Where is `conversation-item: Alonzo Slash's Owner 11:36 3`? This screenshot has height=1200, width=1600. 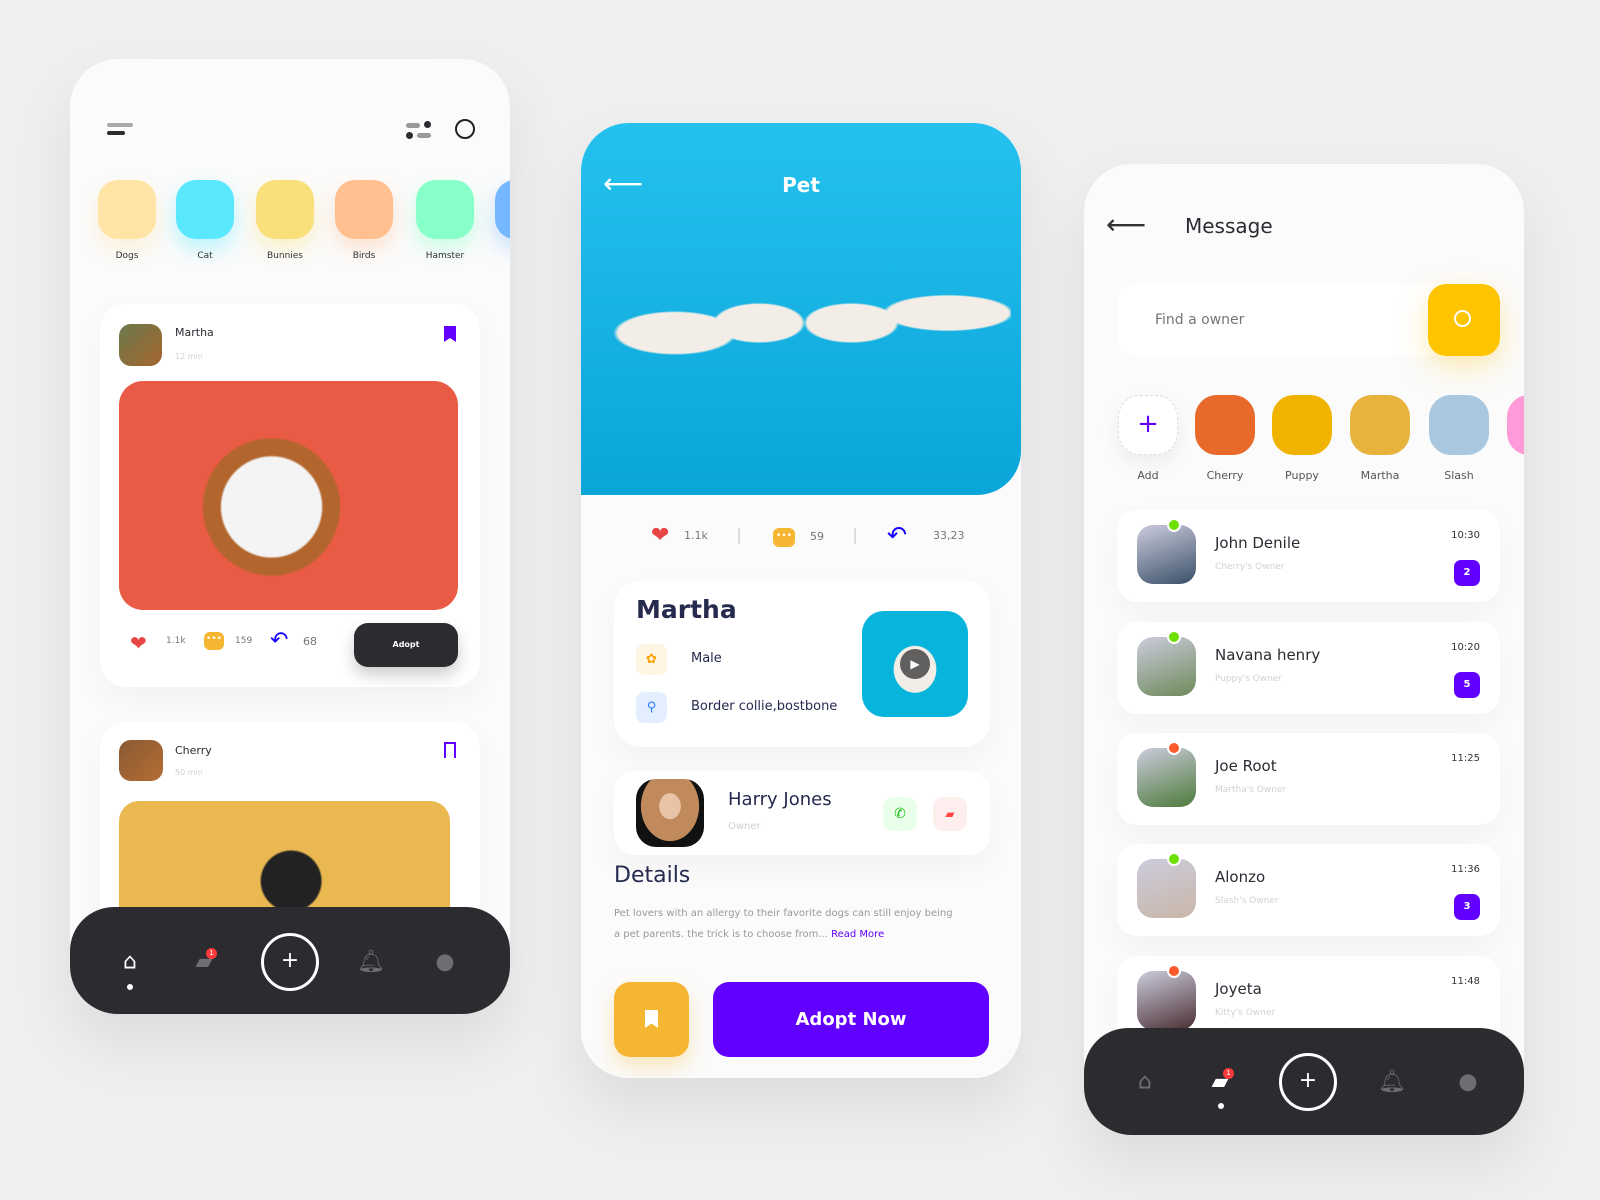 conversation-item: Alonzo Slash's Owner 11:36 3 is located at coordinates (1308, 890).